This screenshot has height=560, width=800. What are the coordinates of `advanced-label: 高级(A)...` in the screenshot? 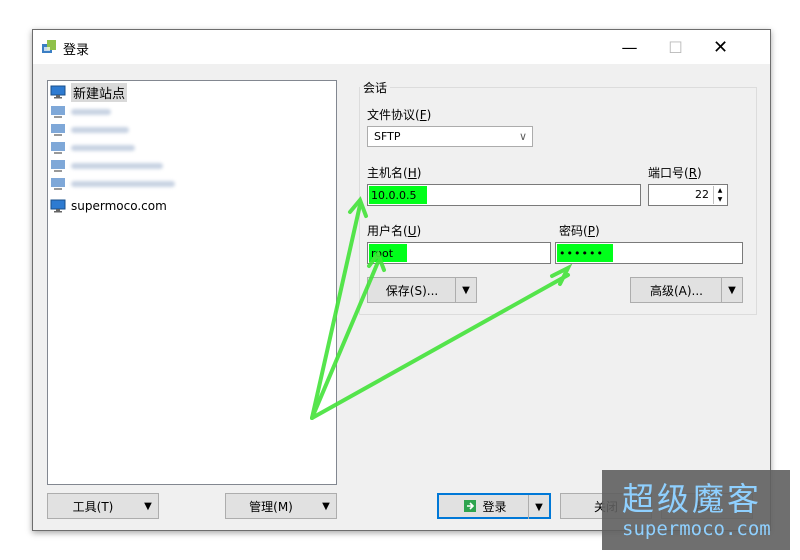 It's located at (676, 290).